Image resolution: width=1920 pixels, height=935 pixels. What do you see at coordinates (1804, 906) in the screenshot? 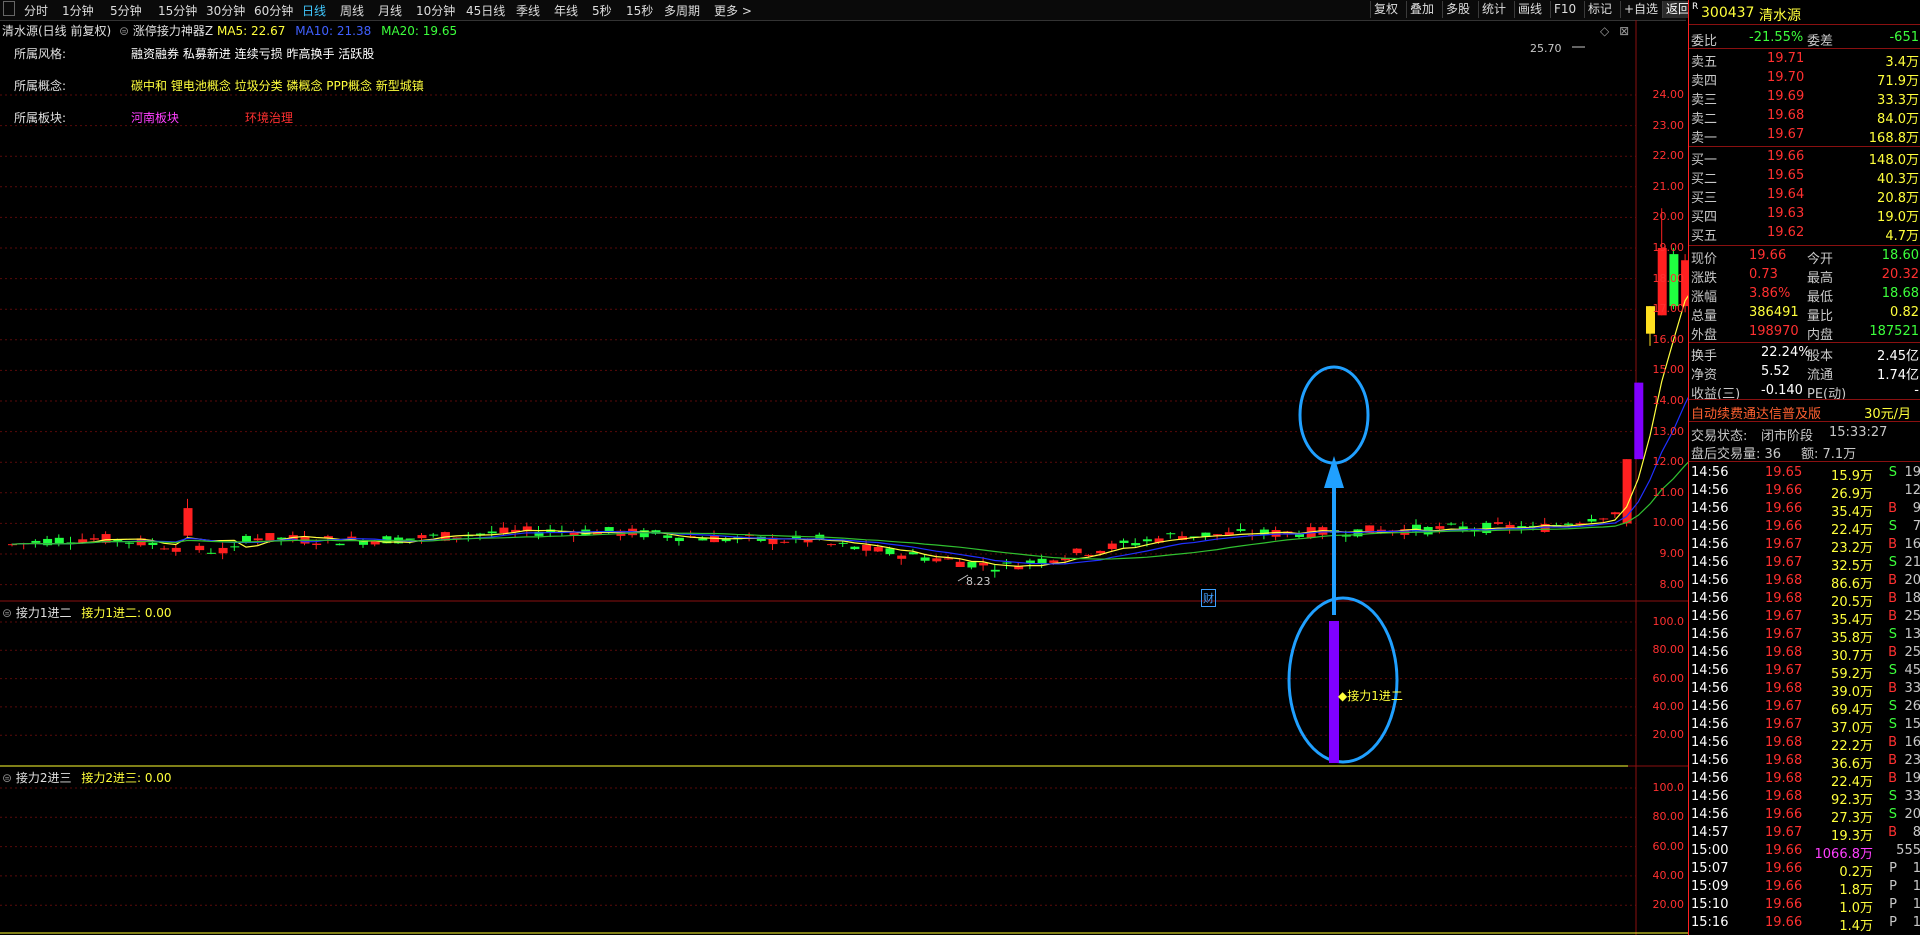
I see `tick-row: 15:10 19.66 1.0万 P 1` at bounding box center [1804, 906].